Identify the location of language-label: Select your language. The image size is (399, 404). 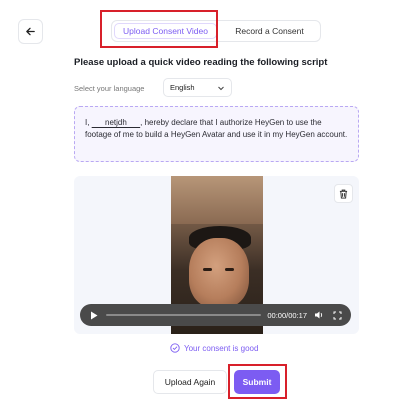
(109, 88).